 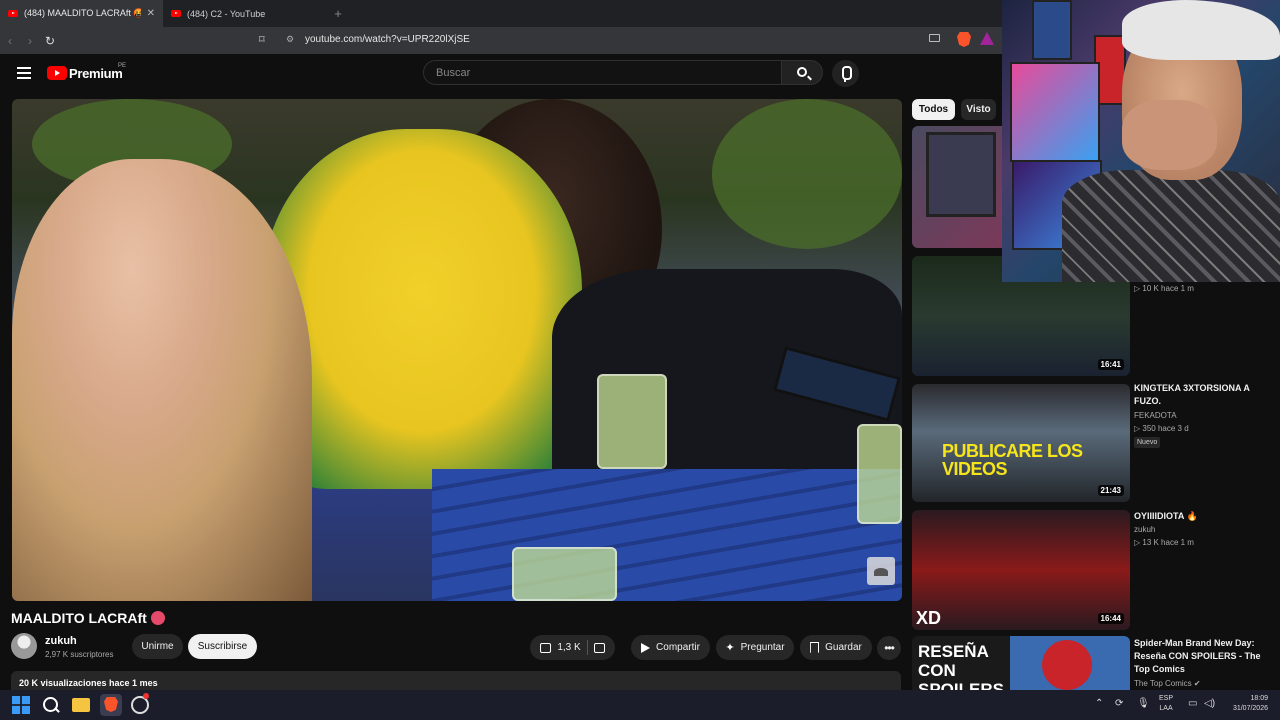 What do you see at coordinates (762, 647) in the screenshot?
I see `ask-label: Preguntar` at bounding box center [762, 647].